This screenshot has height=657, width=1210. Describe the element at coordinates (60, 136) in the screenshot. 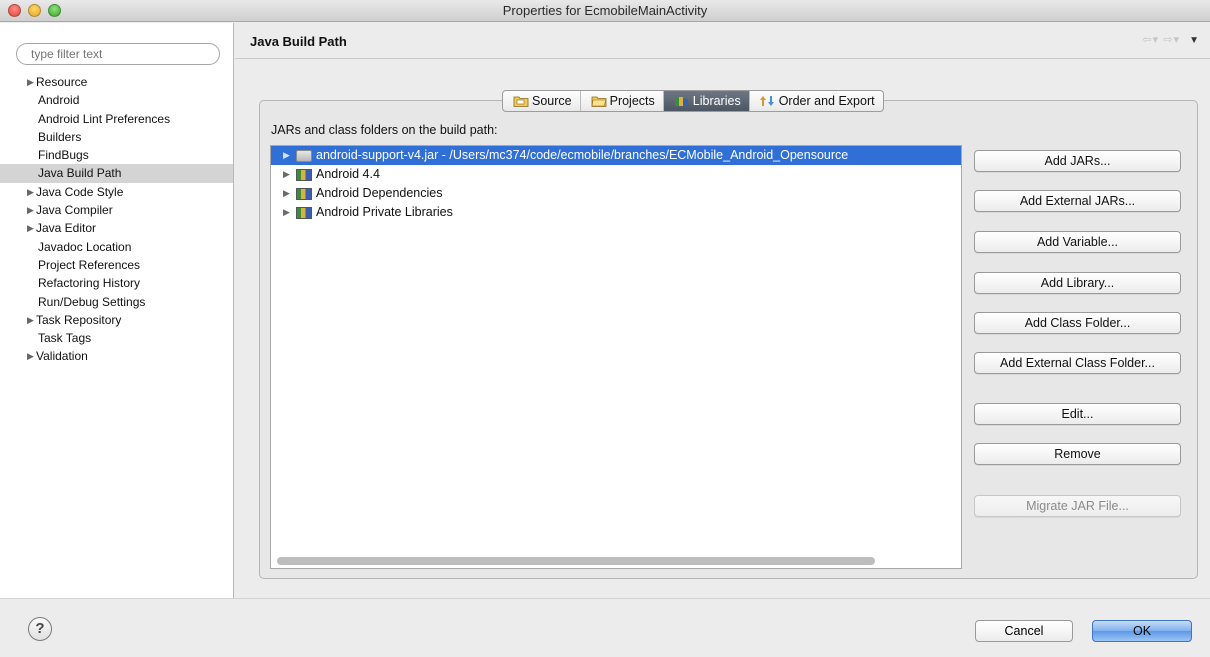

I see `tree-item-label: Builders` at that location.